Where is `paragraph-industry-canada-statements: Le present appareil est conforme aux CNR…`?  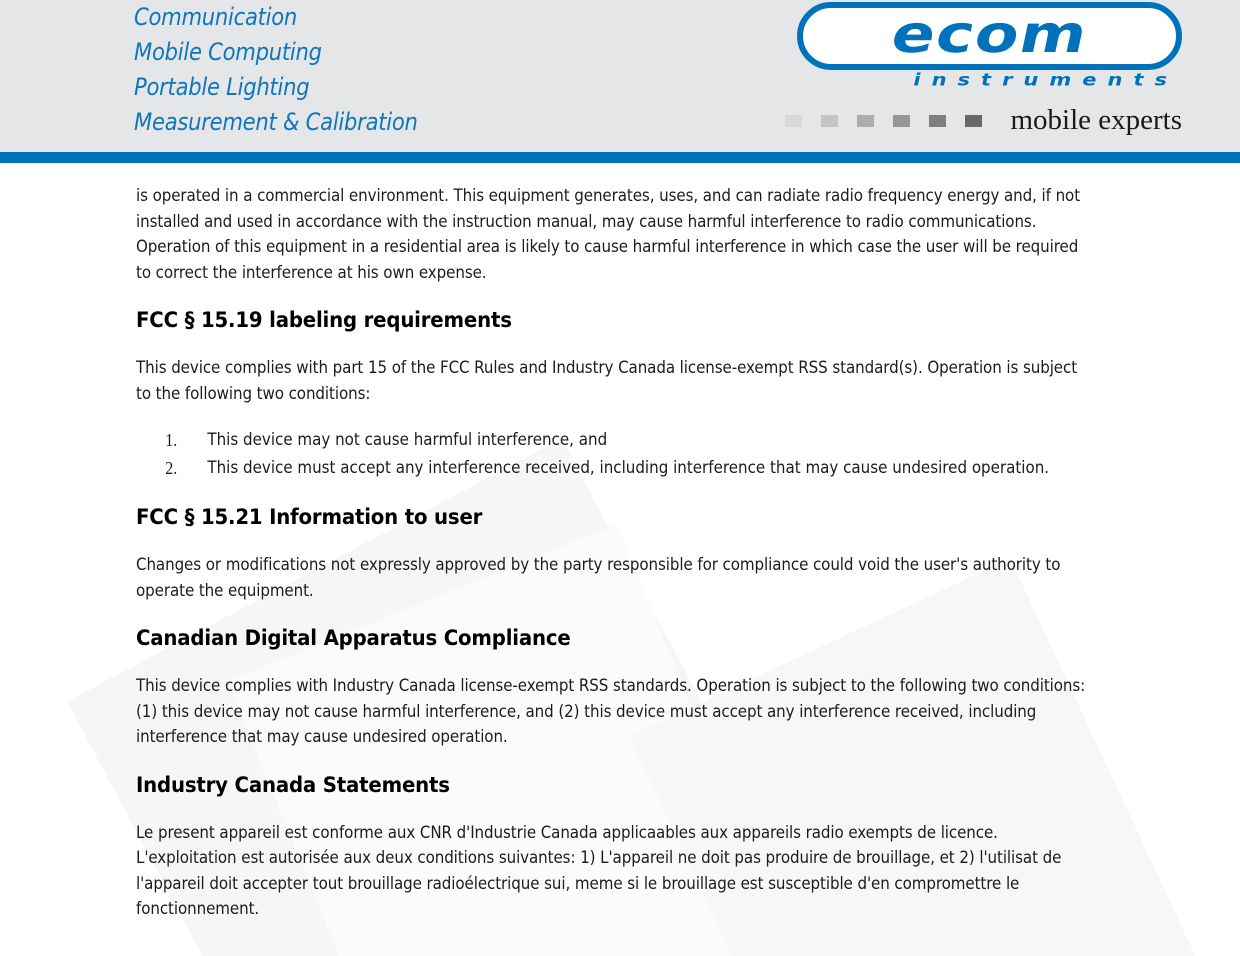
paragraph-industry-canada-statements: Le present appareil est conforme aux CNR… is located at coordinates (599, 870).